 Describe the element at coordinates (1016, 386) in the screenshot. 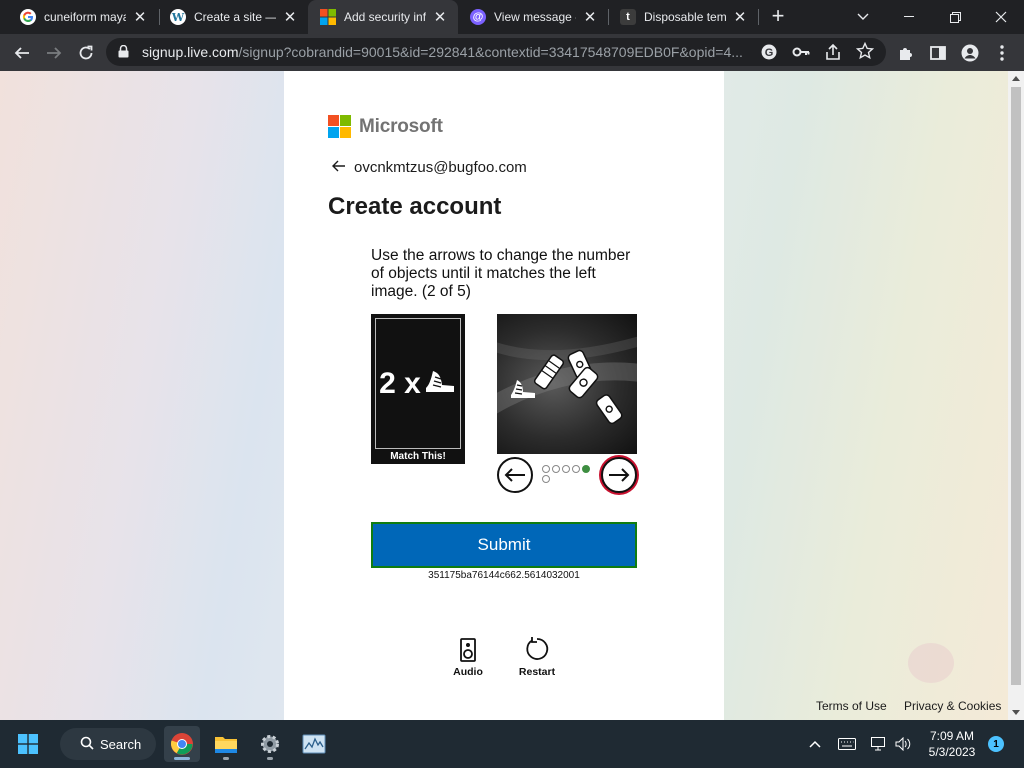

I see `scrollbar-thumb` at that location.